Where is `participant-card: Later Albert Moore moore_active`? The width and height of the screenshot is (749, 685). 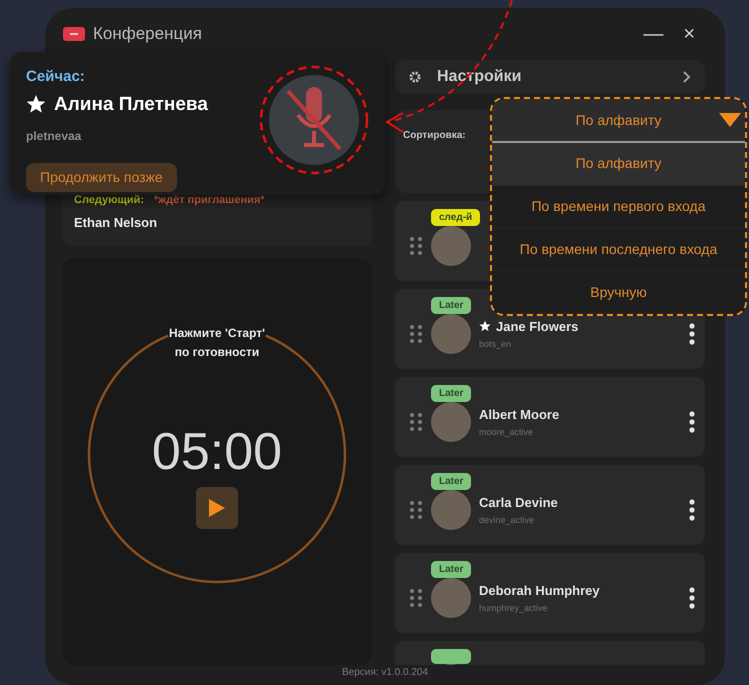
participant-card: Later Albert Moore moore_active is located at coordinates (550, 417).